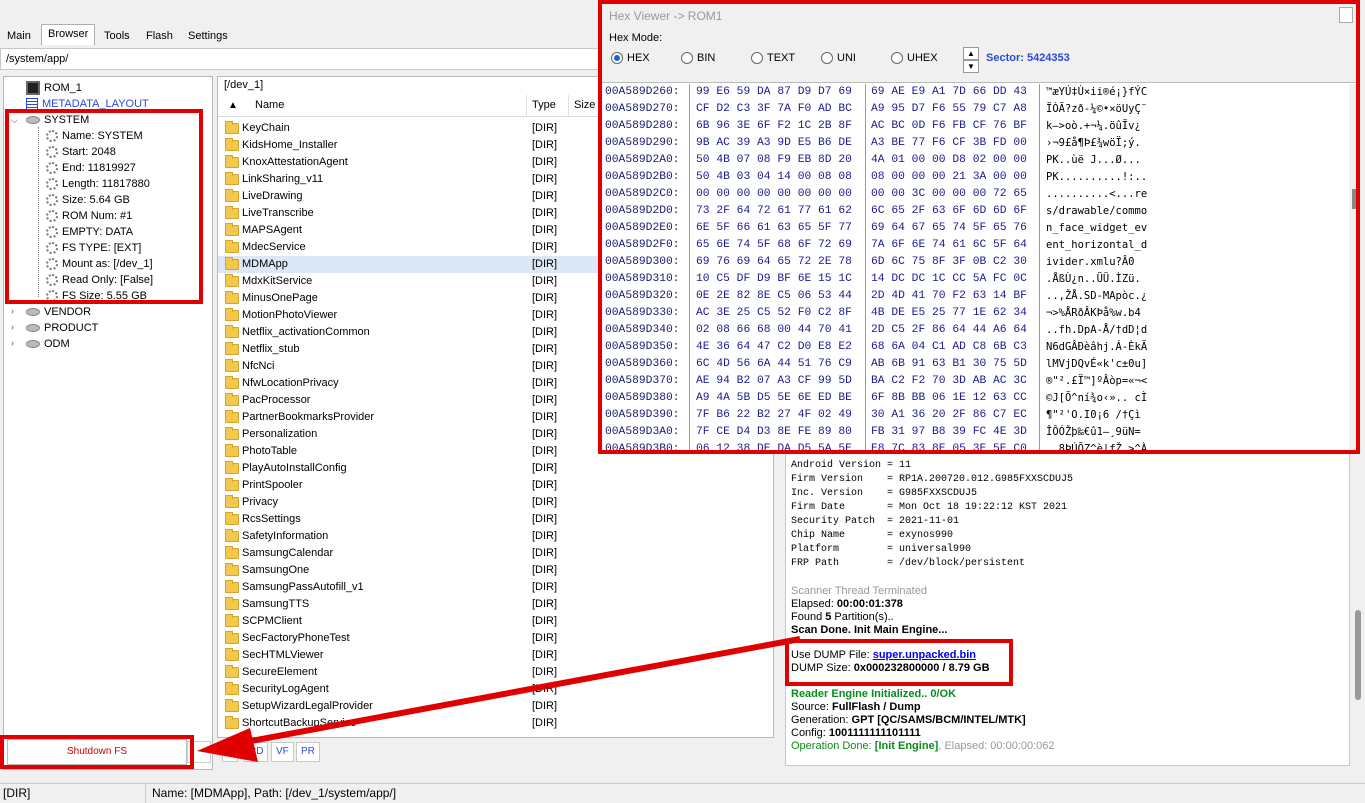 The width and height of the screenshot is (1365, 803). What do you see at coordinates (88, 200) in the screenshot?
I see `tree-prop-item: Size: 5.64 GB` at bounding box center [88, 200].